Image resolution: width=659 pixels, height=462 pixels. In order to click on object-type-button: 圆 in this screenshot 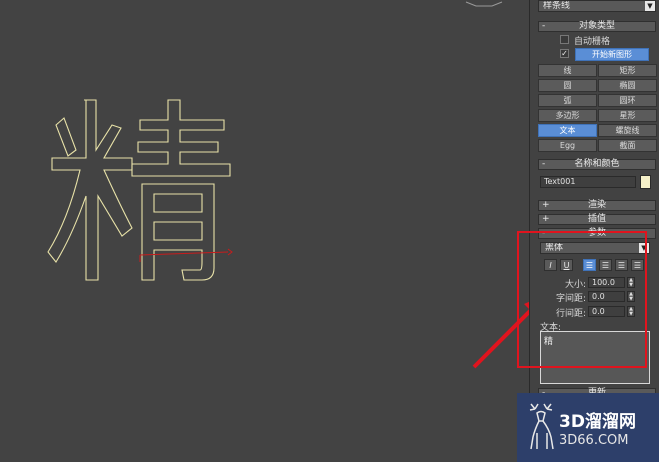, I will do `click(567, 85)`.